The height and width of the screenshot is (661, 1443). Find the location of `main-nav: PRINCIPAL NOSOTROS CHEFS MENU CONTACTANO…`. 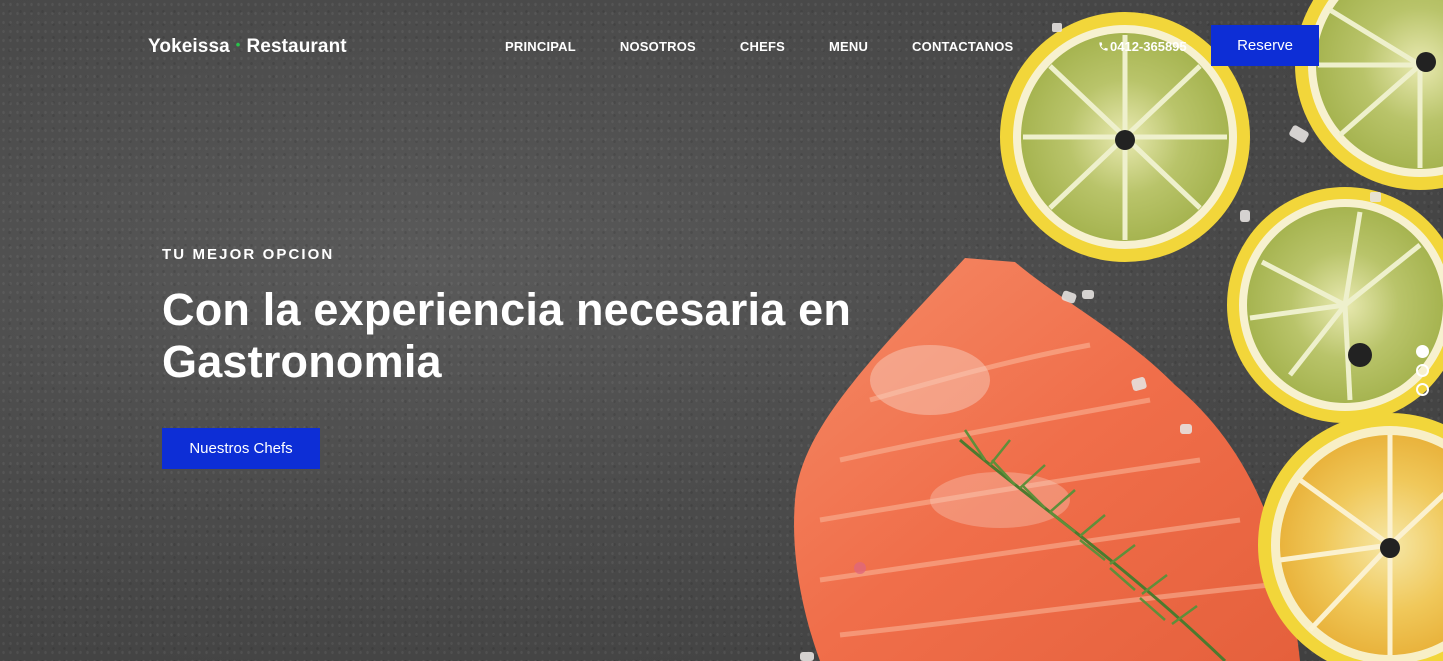

main-nav: PRINCIPAL NOSOTROS CHEFS MENU CONTACTANO… is located at coordinates (781, 46).